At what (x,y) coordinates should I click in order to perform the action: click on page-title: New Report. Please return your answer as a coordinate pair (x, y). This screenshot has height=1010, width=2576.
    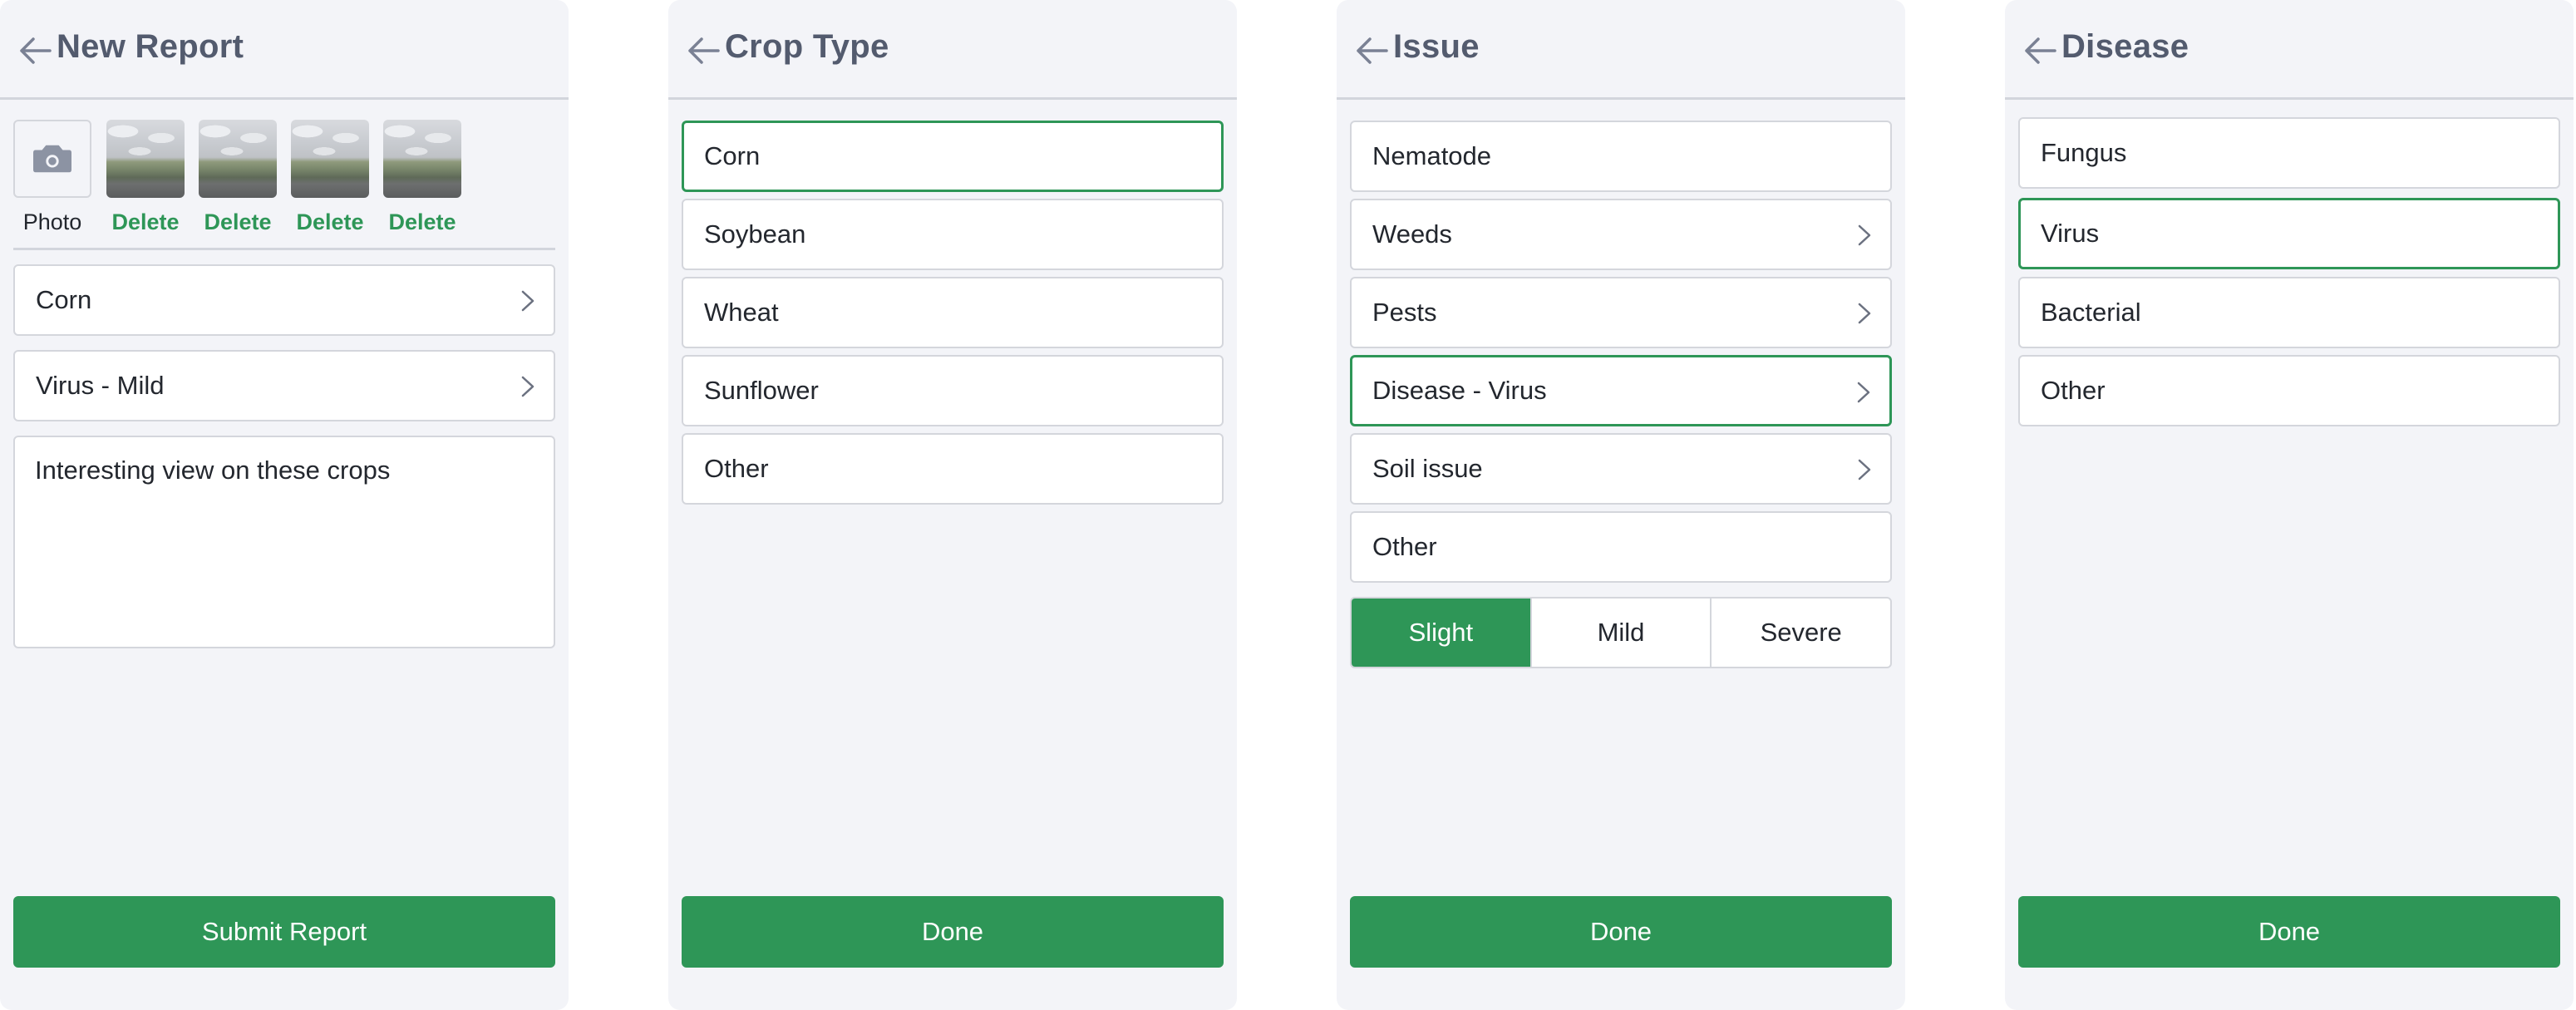
    Looking at the image, I should click on (150, 46).